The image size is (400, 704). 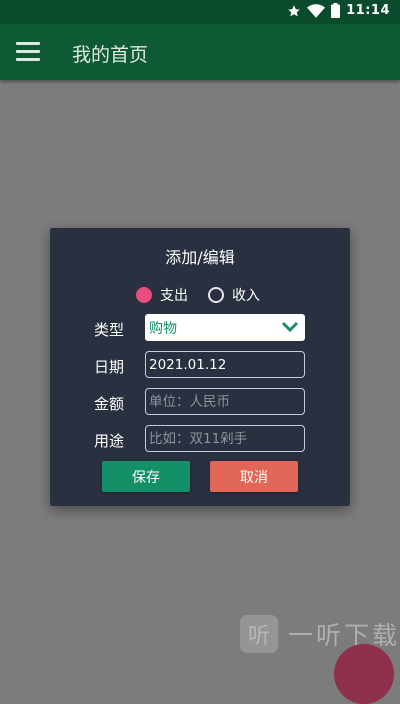 I want to click on cancel-button: 取消, so click(x=254, y=476).